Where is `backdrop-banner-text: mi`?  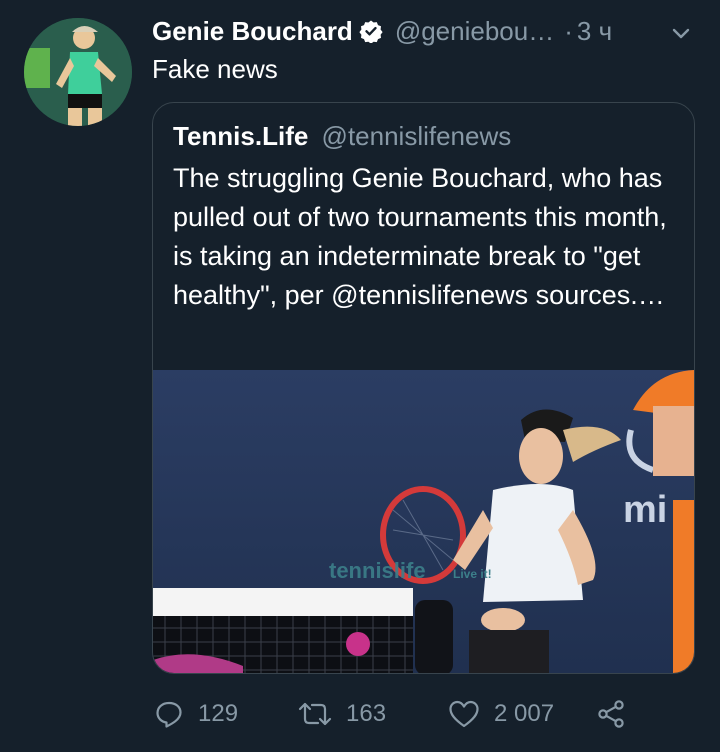 backdrop-banner-text: mi is located at coordinates (645, 510).